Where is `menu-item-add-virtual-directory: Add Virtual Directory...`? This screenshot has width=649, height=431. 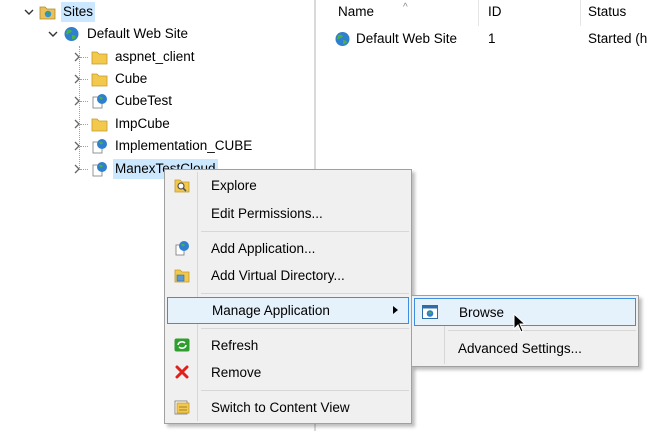
menu-item-add-virtual-directory: Add Virtual Directory... is located at coordinates (288, 275).